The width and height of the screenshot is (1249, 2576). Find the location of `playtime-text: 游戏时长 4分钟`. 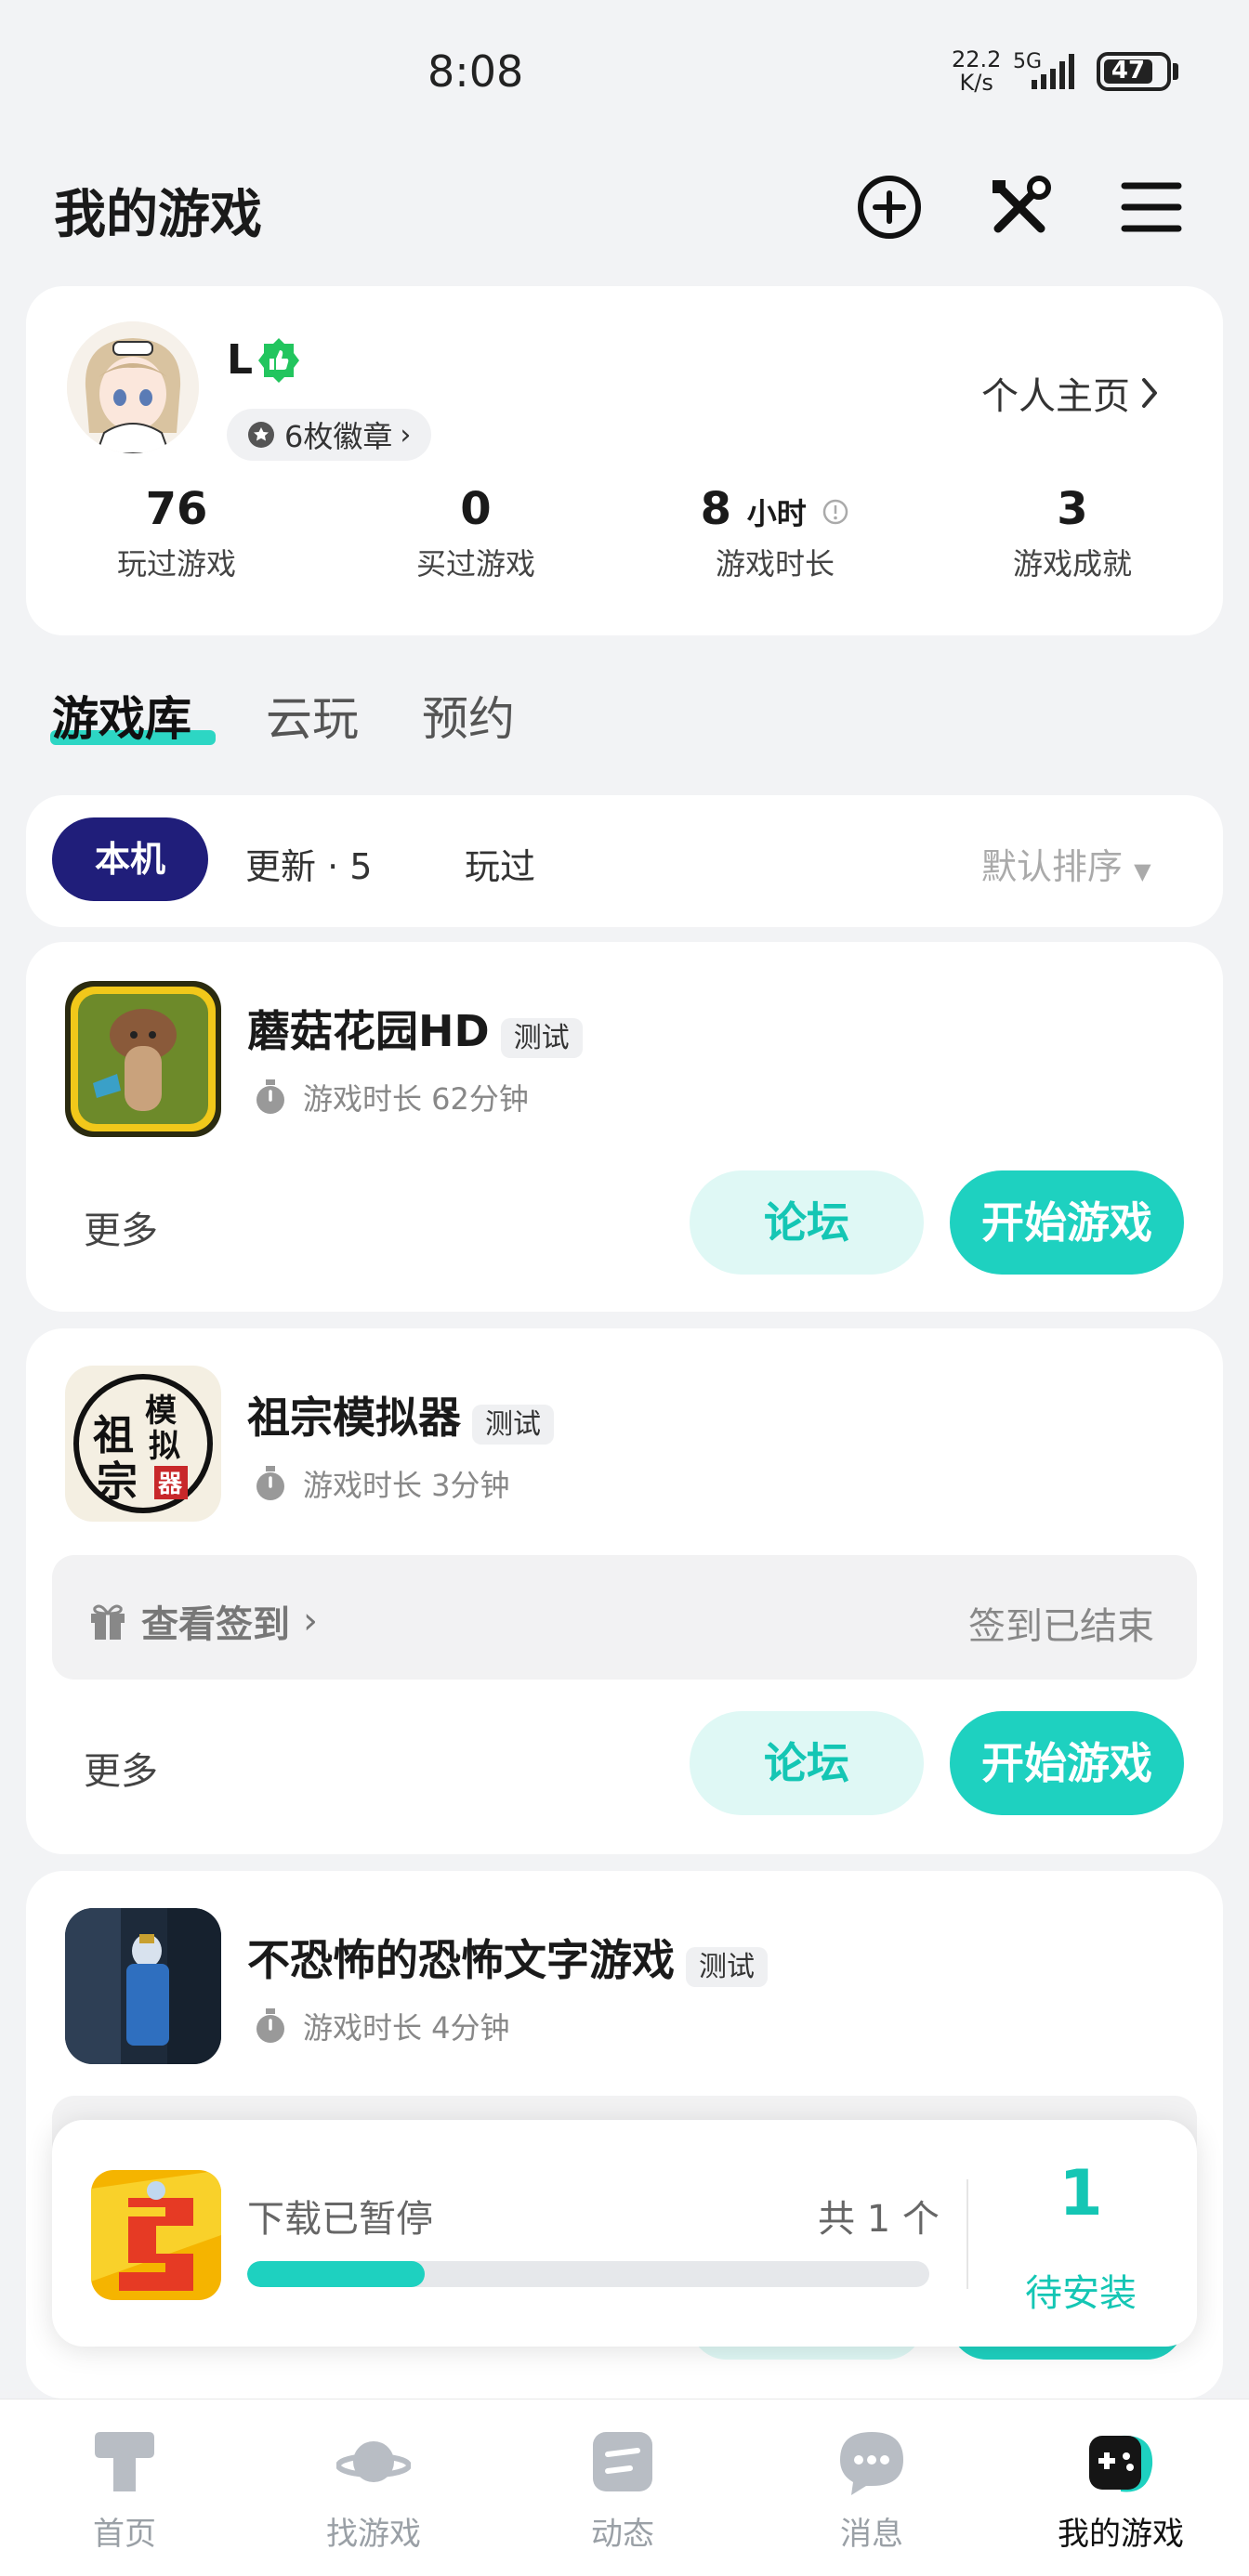

playtime-text: 游戏时长 4分钟 is located at coordinates (406, 2028).